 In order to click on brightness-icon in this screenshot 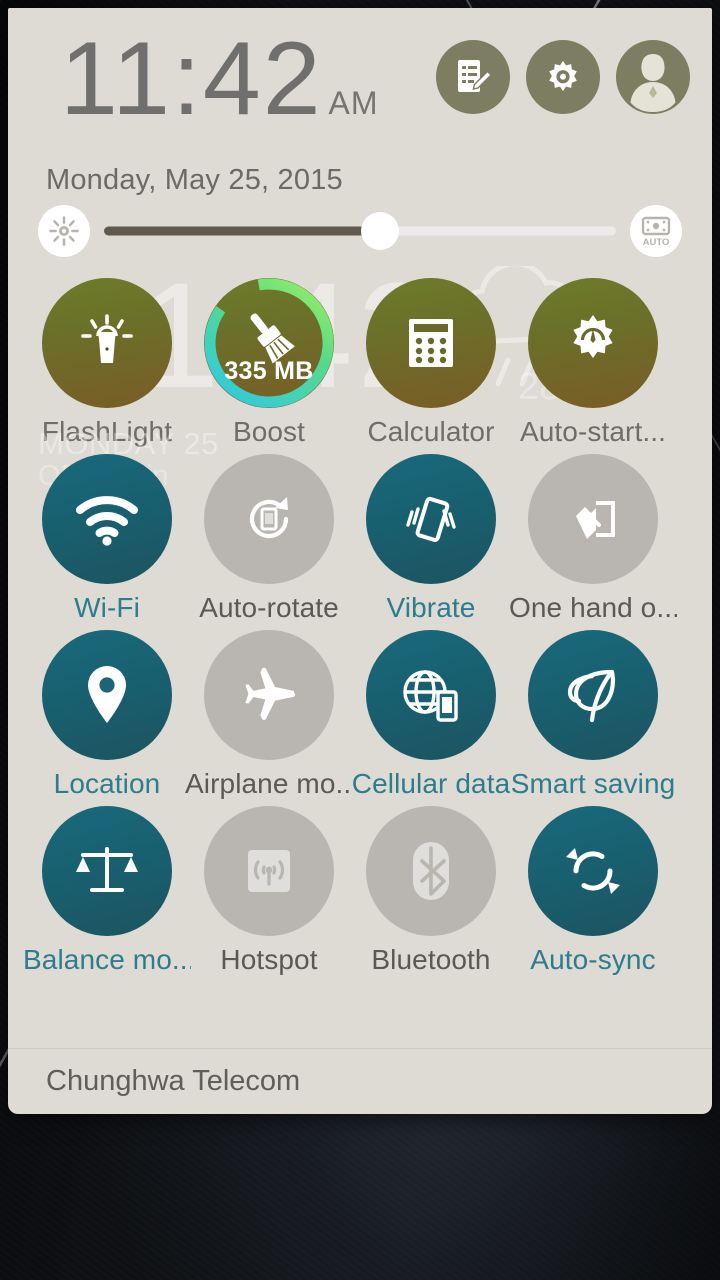, I will do `click(64, 231)`.